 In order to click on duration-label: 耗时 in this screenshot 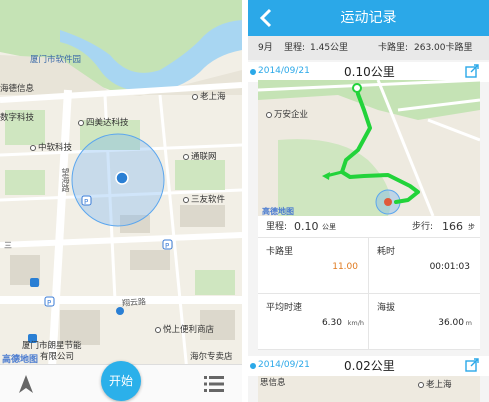, I will do `click(386, 252)`.